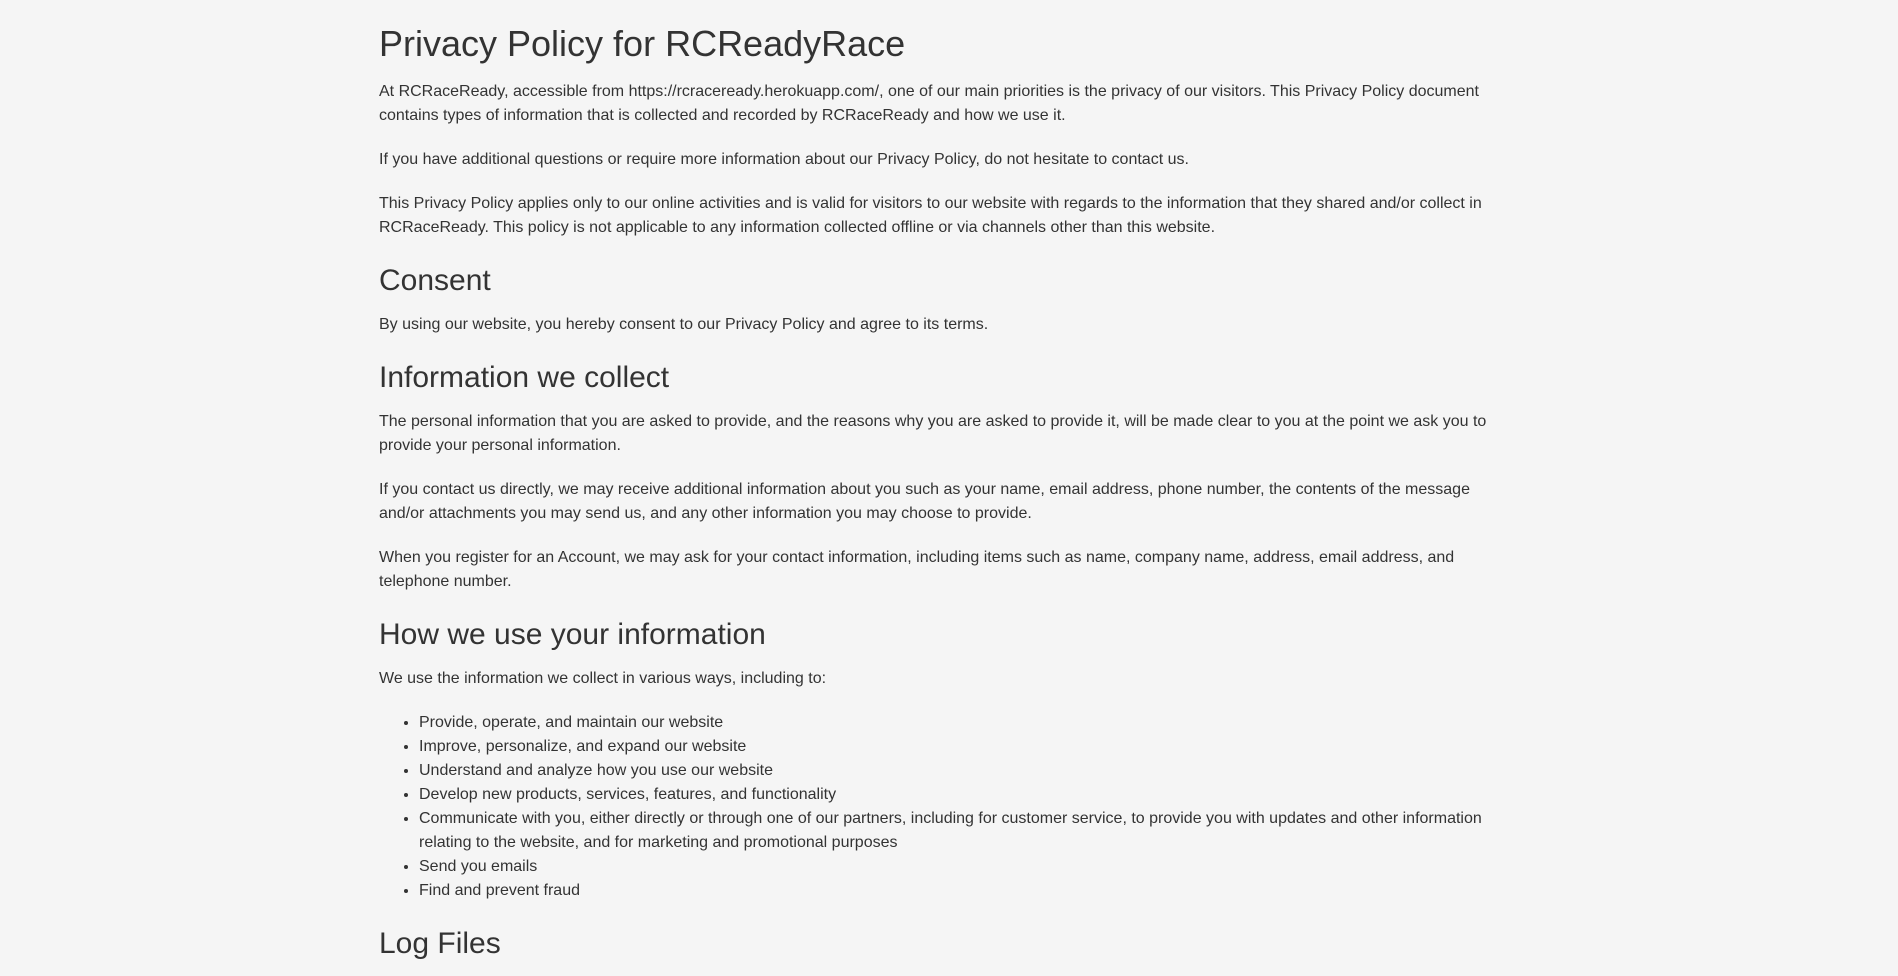 This screenshot has width=1898, height=976. What do you see at coordinates (440, 943) in the screenshot?
I see `log-files-heading: Log Files` at bounding box center [440, 943].